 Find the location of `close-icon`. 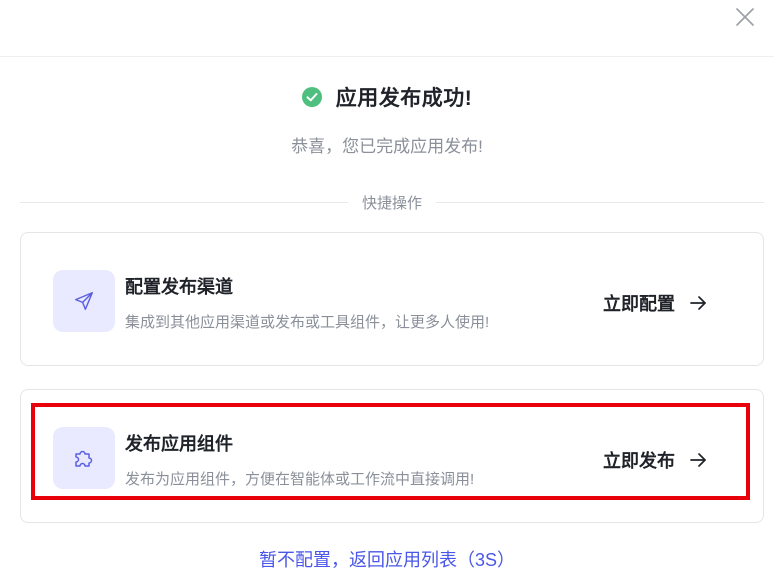

close-icon is located at coordinates (745, 17).